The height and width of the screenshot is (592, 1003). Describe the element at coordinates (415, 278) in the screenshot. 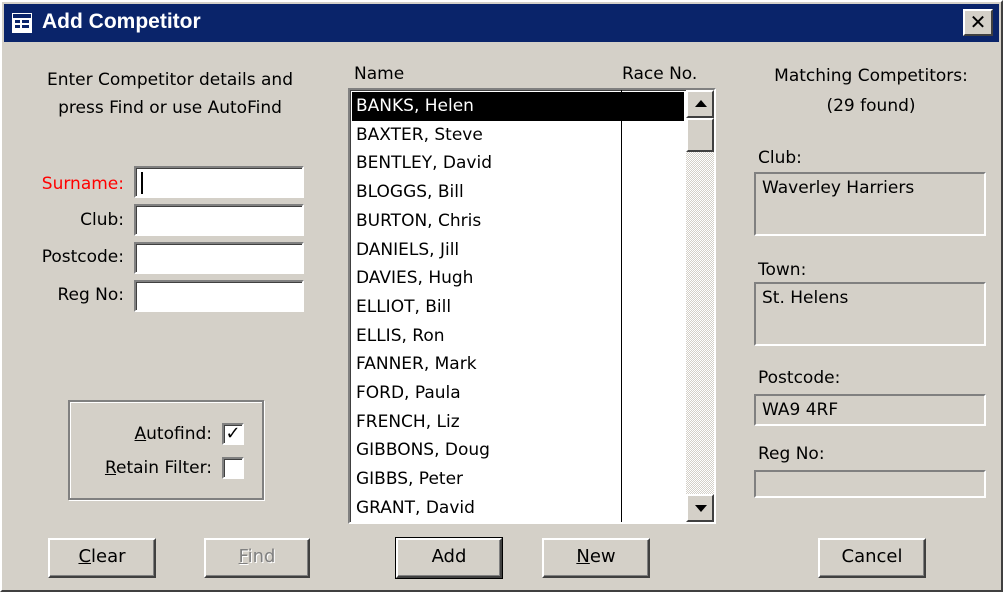

I see `competitor-name: DAVIES, Hugh` at that location.